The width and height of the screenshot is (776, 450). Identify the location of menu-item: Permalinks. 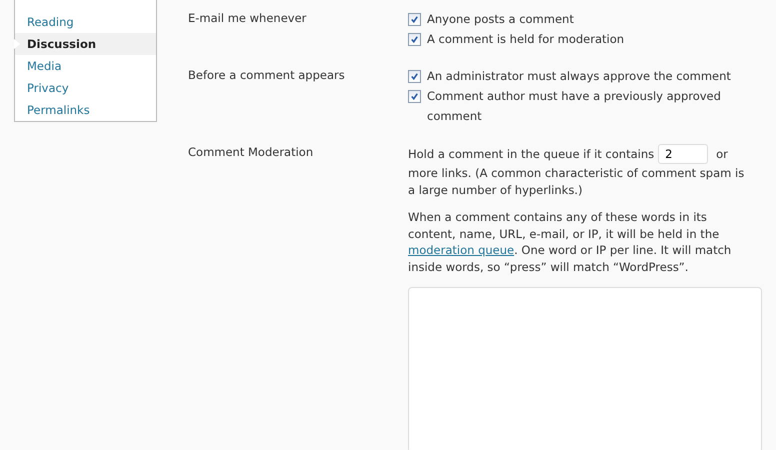
(85, 110).